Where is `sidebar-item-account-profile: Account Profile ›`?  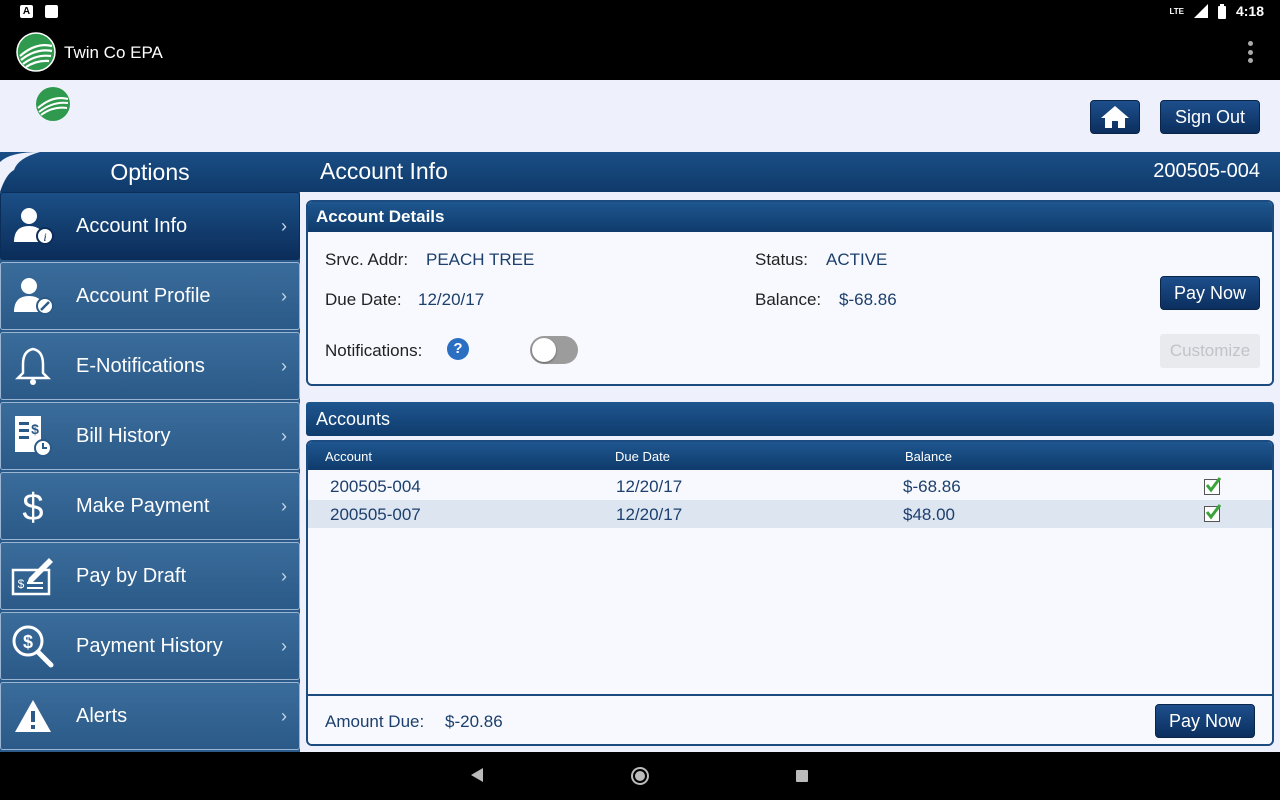 sidebar-item-account-profile: Account Profile › is located at coordinates (150, 296).